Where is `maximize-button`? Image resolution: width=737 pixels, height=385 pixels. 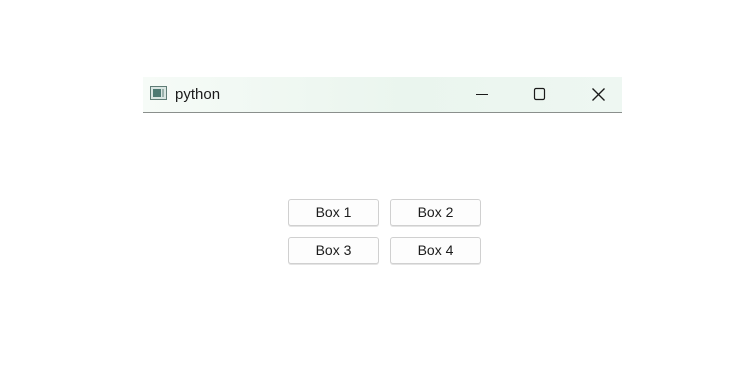
maximize-button is located at coordinates (539, 94).